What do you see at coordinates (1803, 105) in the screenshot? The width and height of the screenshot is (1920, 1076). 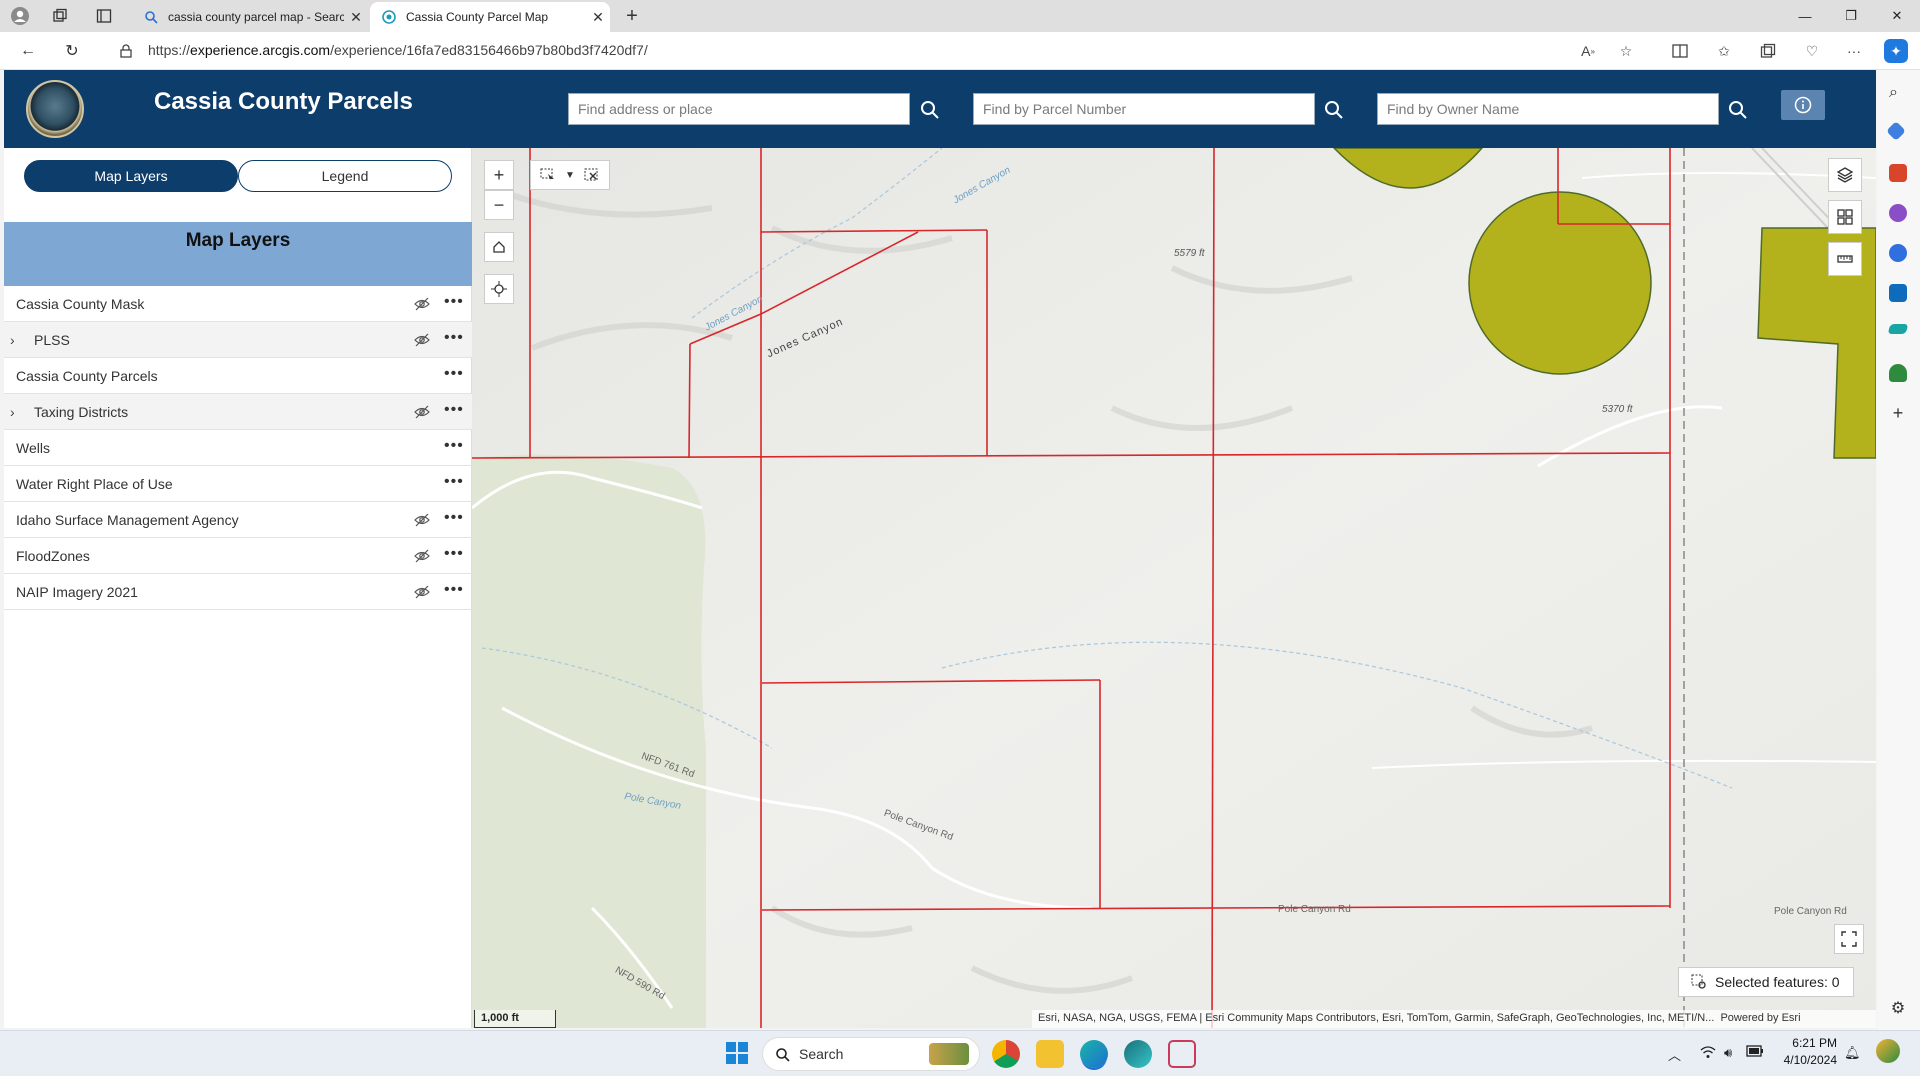 I see `info-button` at bounding box center [1803, 105].